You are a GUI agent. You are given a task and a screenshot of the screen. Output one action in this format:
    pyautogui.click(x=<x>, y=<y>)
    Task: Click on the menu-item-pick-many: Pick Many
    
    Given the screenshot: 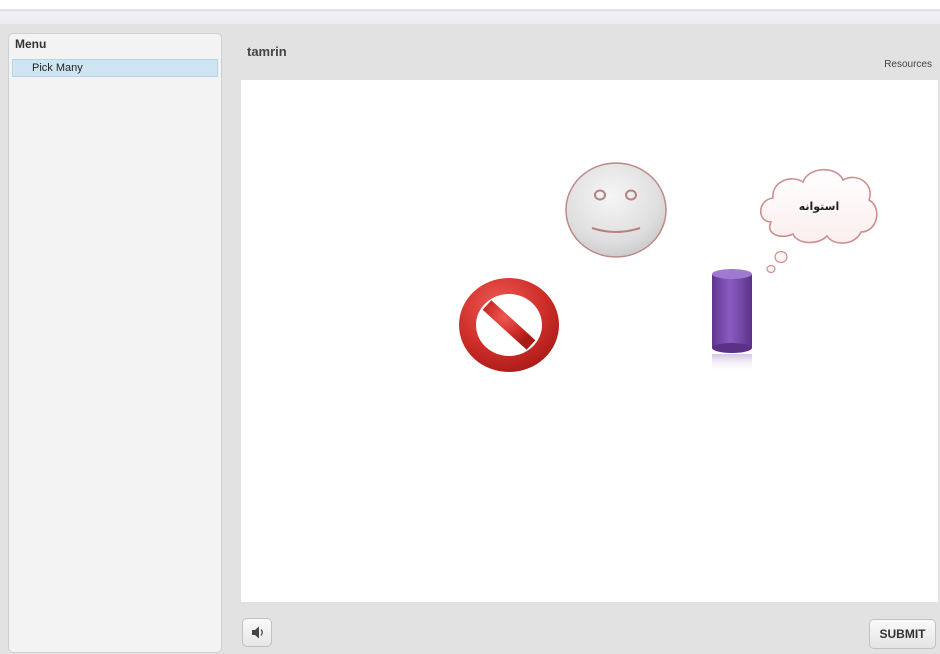 What is the action you would take?
    pyautogui.click(x=115, y=68)
    